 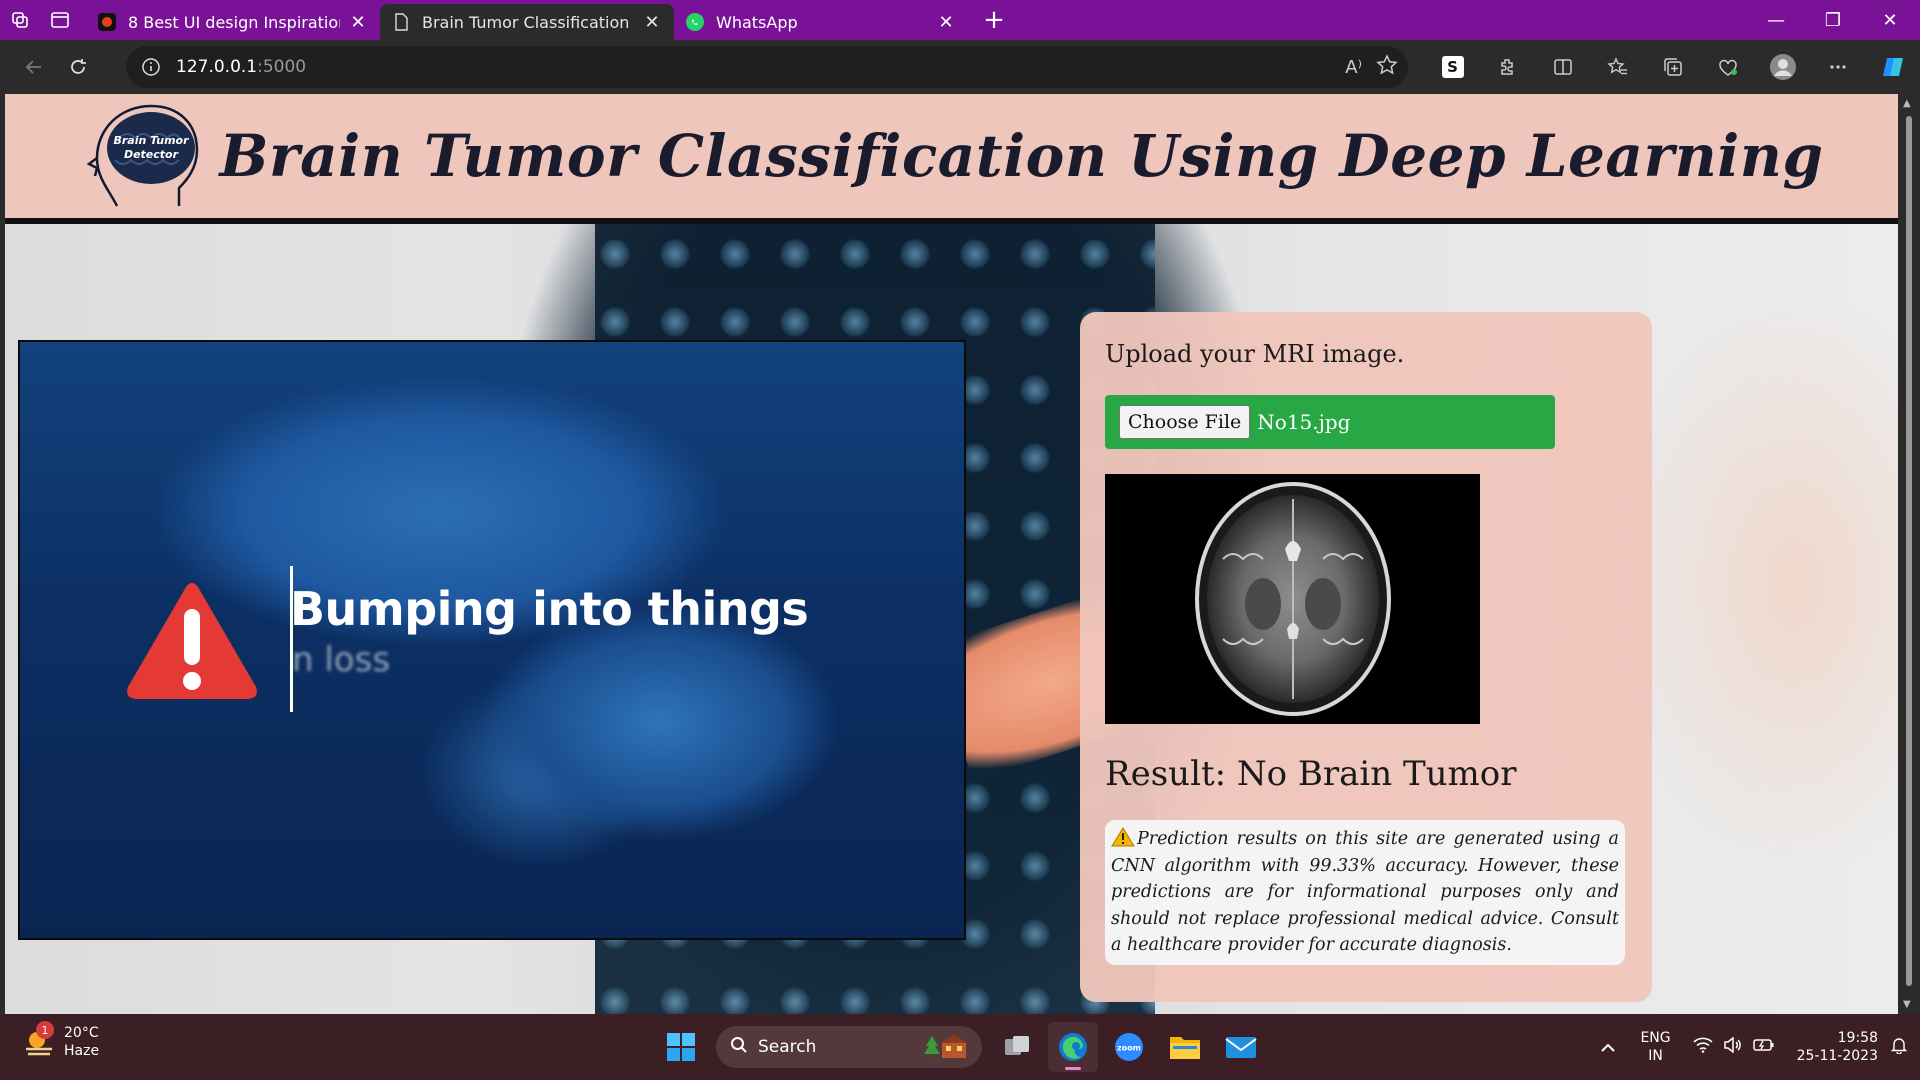 I want to click on prediction-result: Result: No Brain Tumor, so click(x=1311, y=774).